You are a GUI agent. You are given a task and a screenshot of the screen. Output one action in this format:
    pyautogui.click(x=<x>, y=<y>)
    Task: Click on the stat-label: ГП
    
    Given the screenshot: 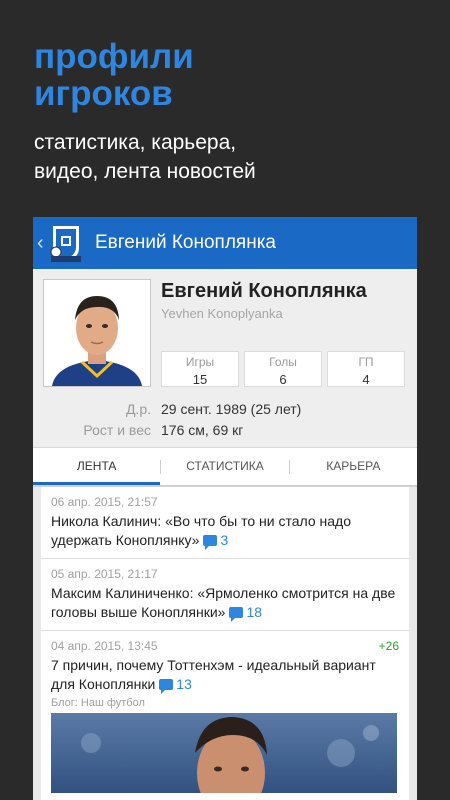 What is the action you would take?
    pyautogui.click(x=366, y=362)
    